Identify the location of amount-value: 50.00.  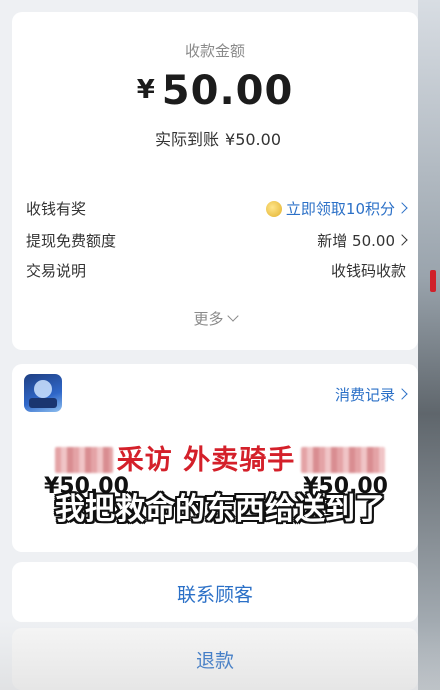
(227, 91).